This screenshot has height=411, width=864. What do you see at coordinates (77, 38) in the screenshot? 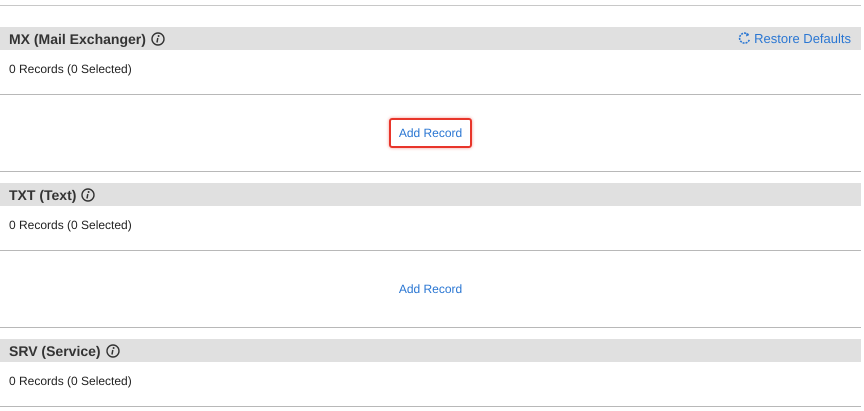
I see `section-title: MX (Mail Exchanger)` at bounding box center [77, 38].